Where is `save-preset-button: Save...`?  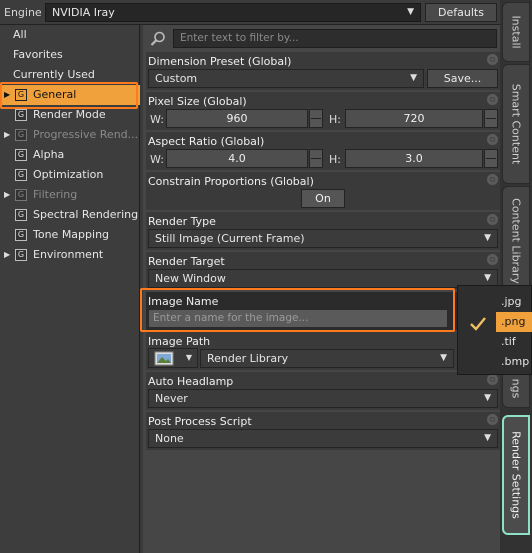 save-preset-button: Save... is located at coordinates (462, 78).